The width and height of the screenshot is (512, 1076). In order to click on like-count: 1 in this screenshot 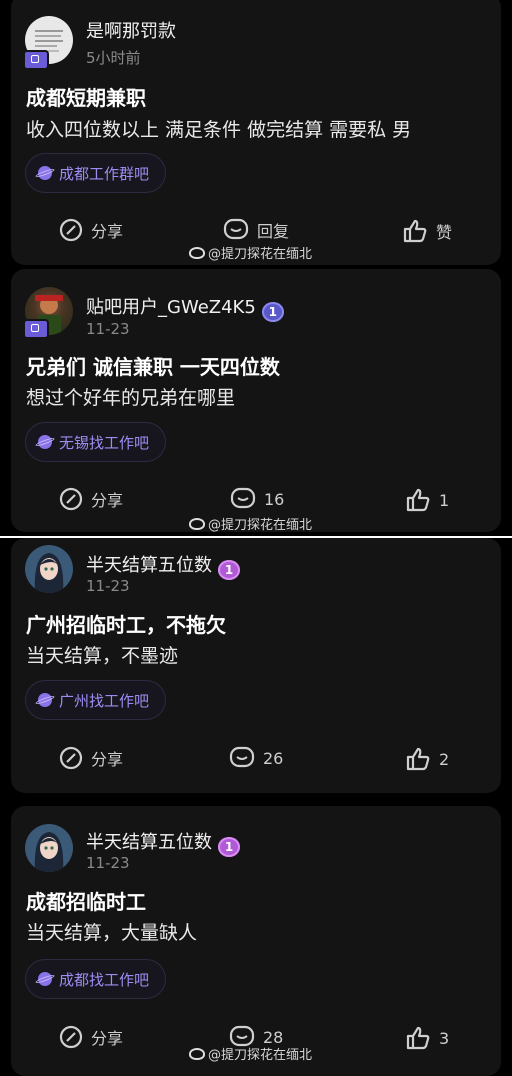, I will do `click(444, 500)`.